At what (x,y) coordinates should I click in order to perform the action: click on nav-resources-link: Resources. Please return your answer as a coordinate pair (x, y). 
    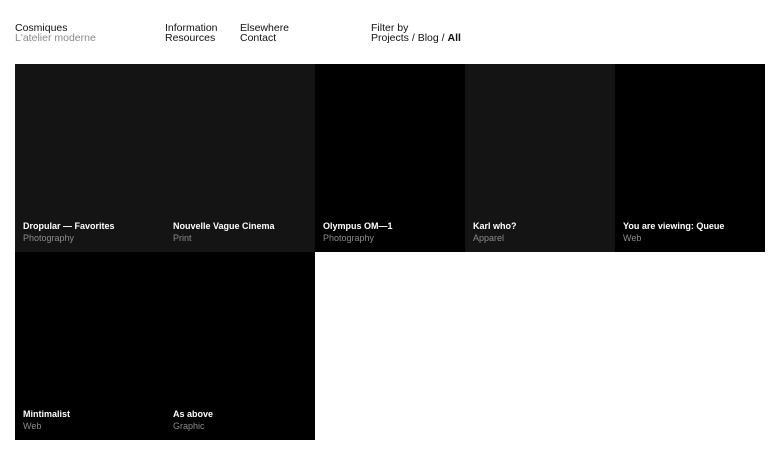
    Looking at the image, I should click on (191, 38).